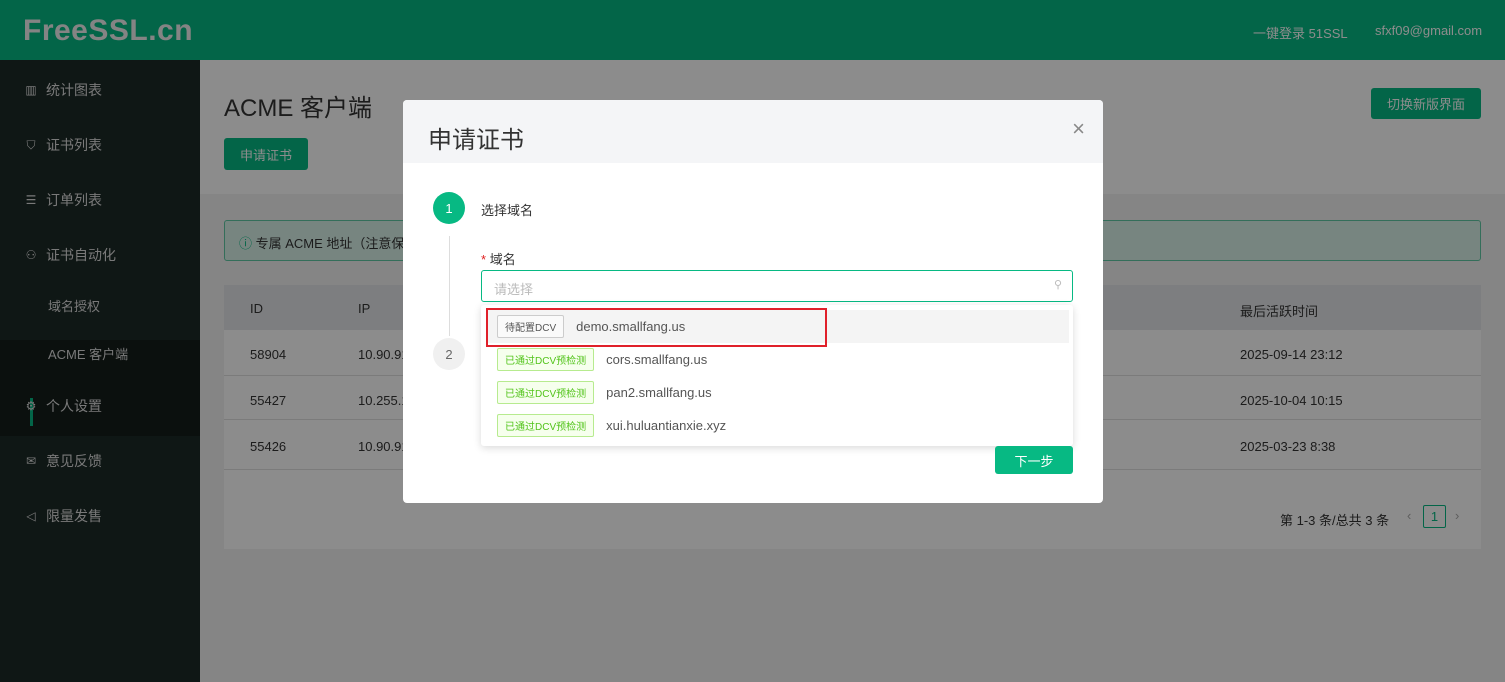  What do you see at coordinates (502, 259) in the screenshot?
I see `field-label-text: 域名` at bounding box center [502, 259].